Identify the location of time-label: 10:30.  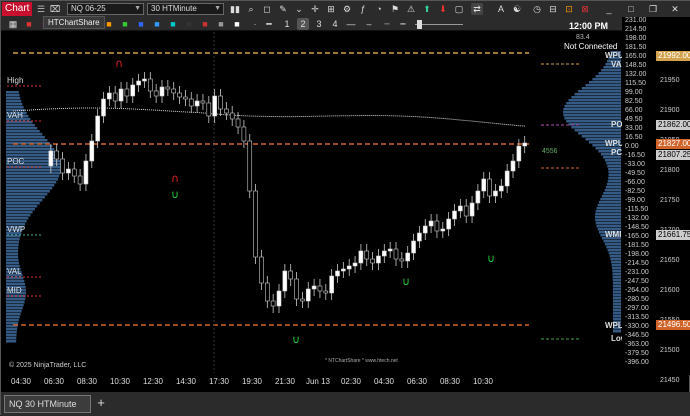
(120, 381).